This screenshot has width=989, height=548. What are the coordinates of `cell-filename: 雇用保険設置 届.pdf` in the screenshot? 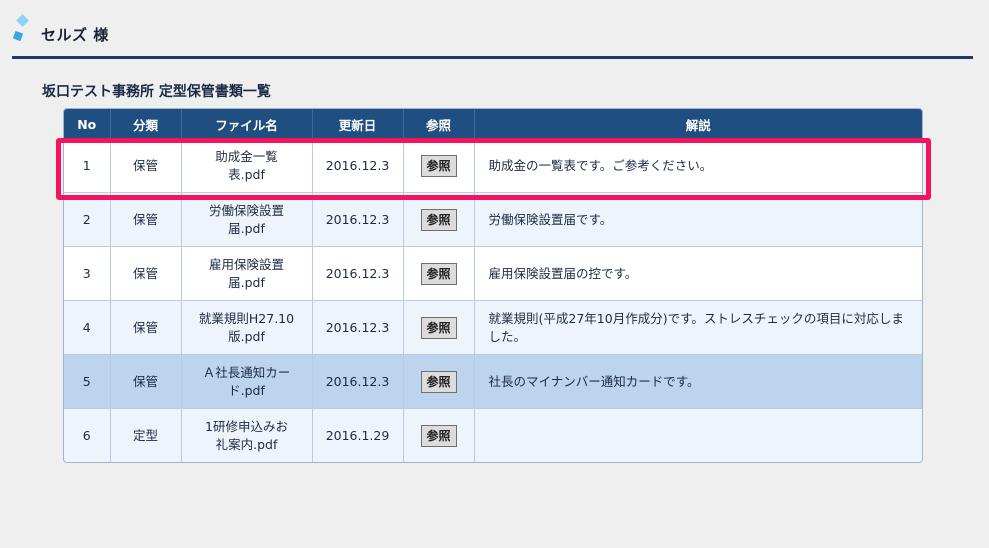 It's located at (247, 273).